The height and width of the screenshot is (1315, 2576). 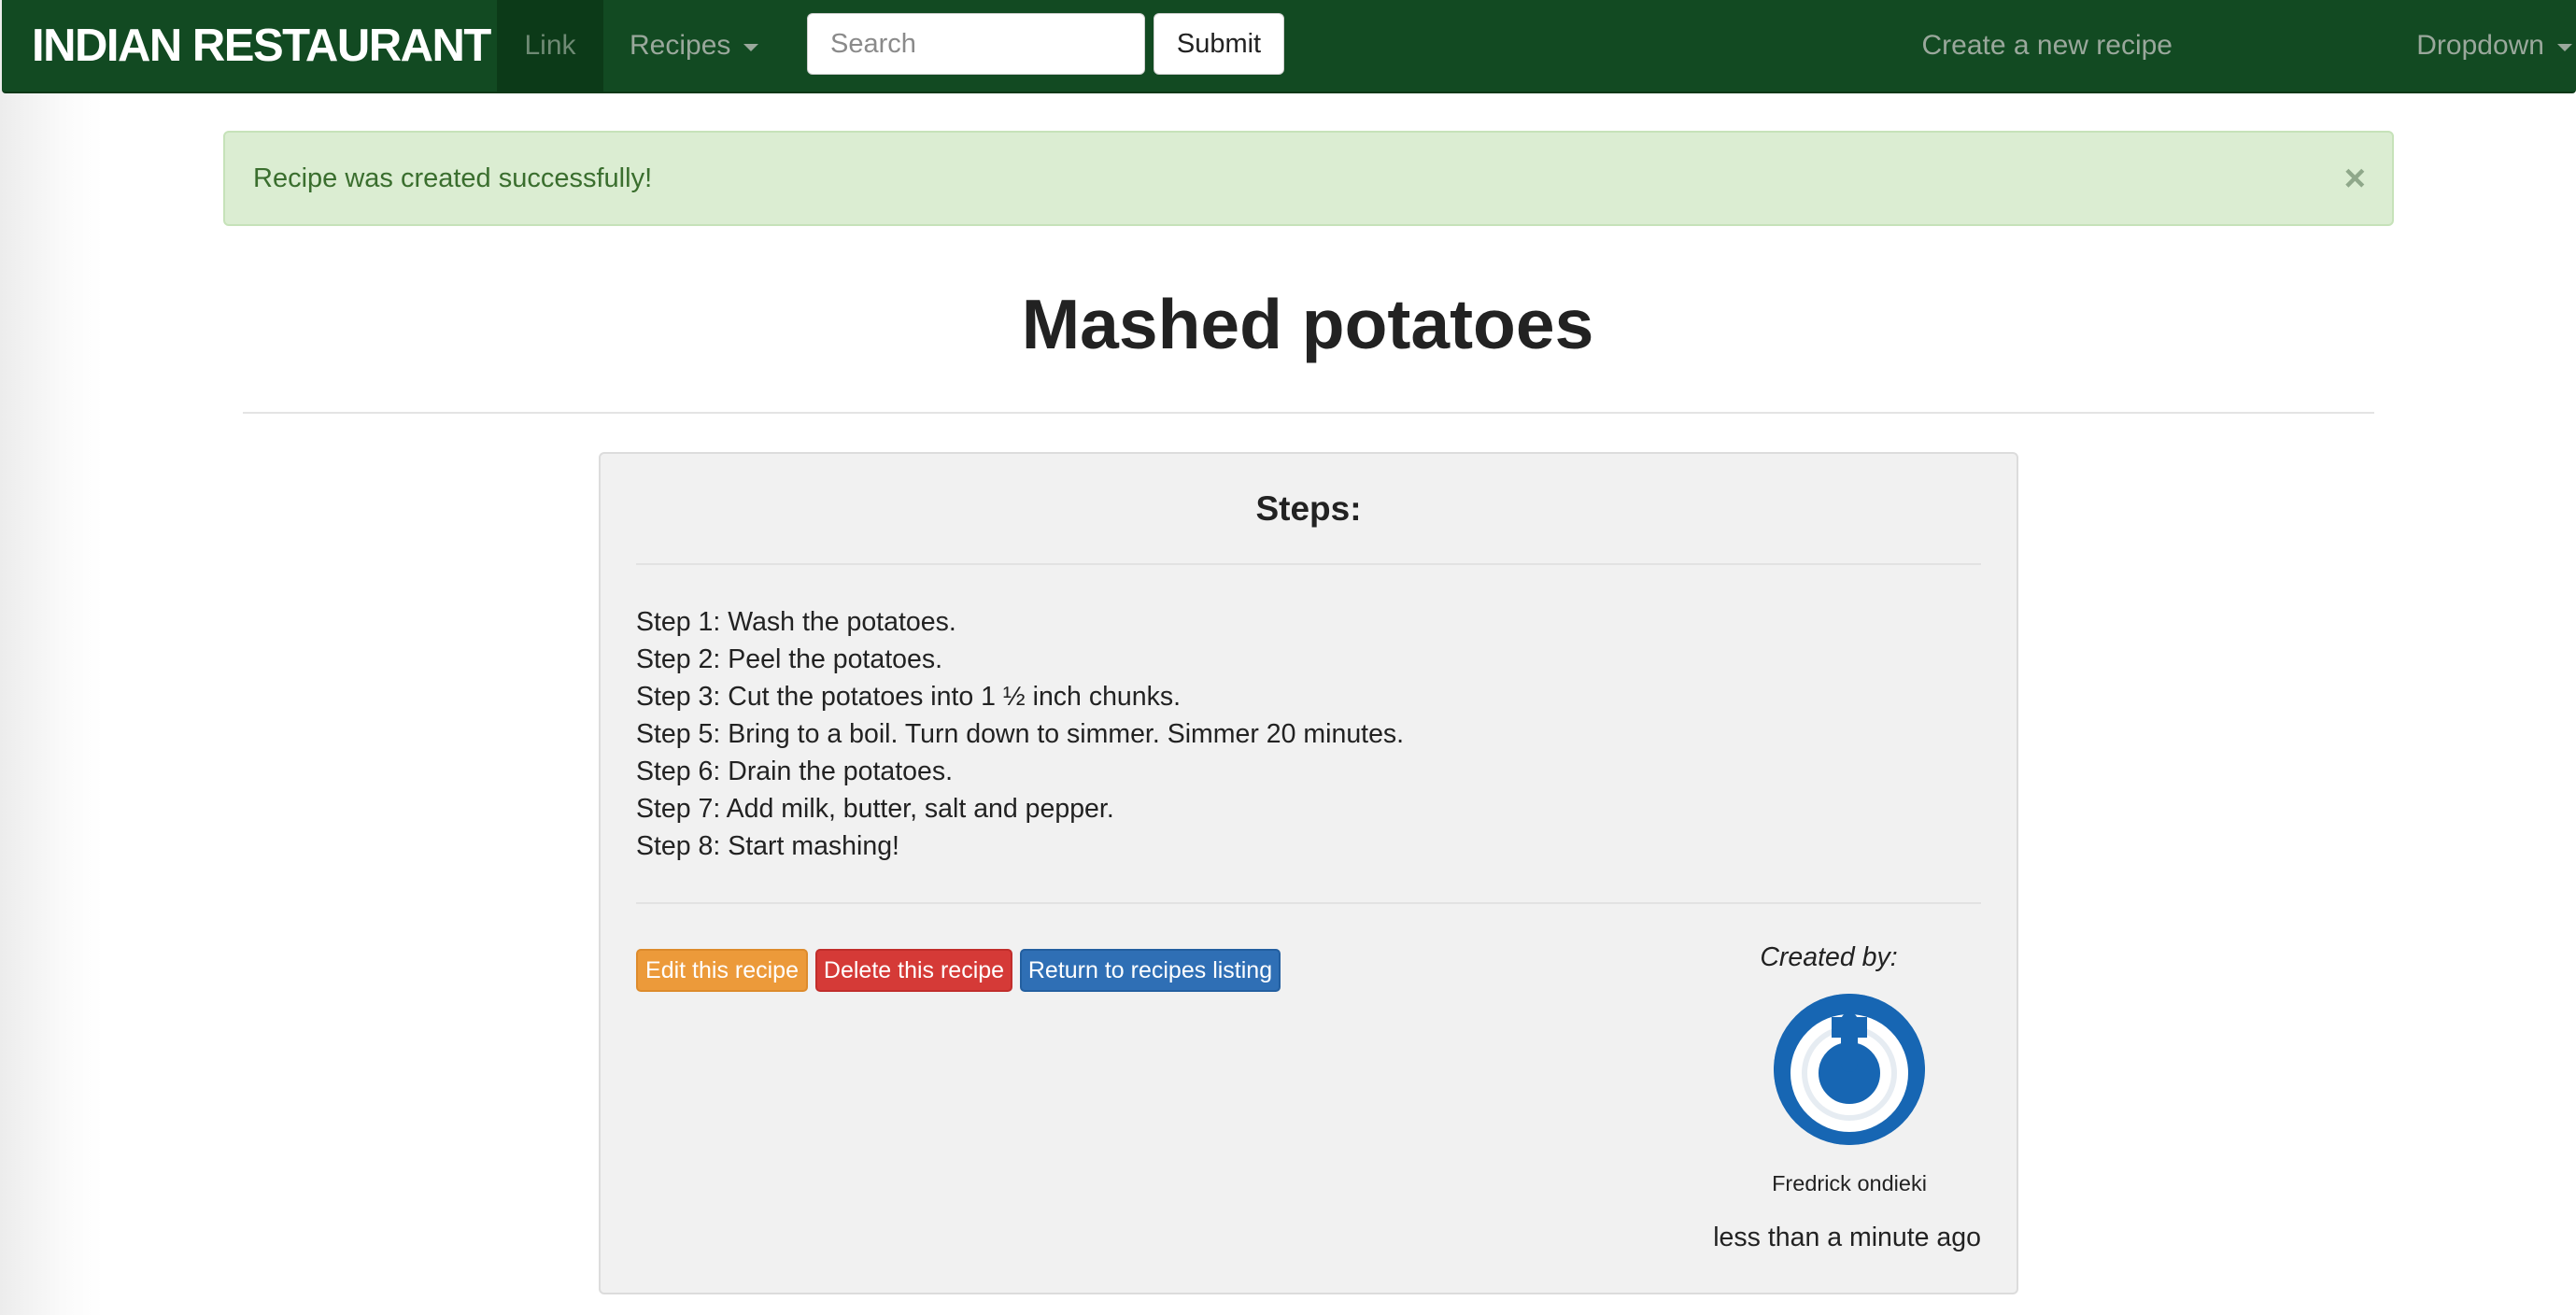 I want to click on steps-heading: Steps:, so click(x=1308, y=508).